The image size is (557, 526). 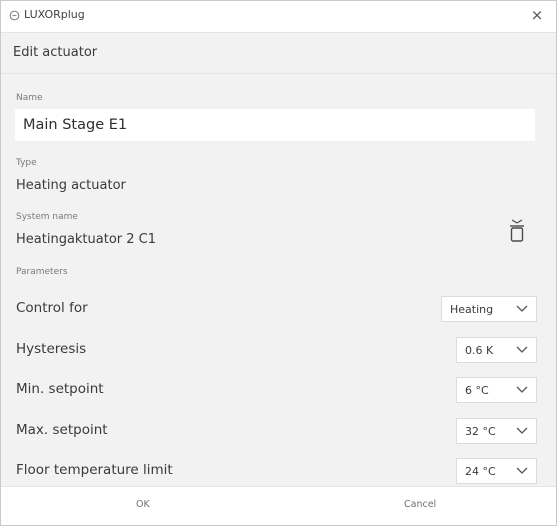 I want to click on max-setpoint-value: 32 °C, so click(x=480, y=431).